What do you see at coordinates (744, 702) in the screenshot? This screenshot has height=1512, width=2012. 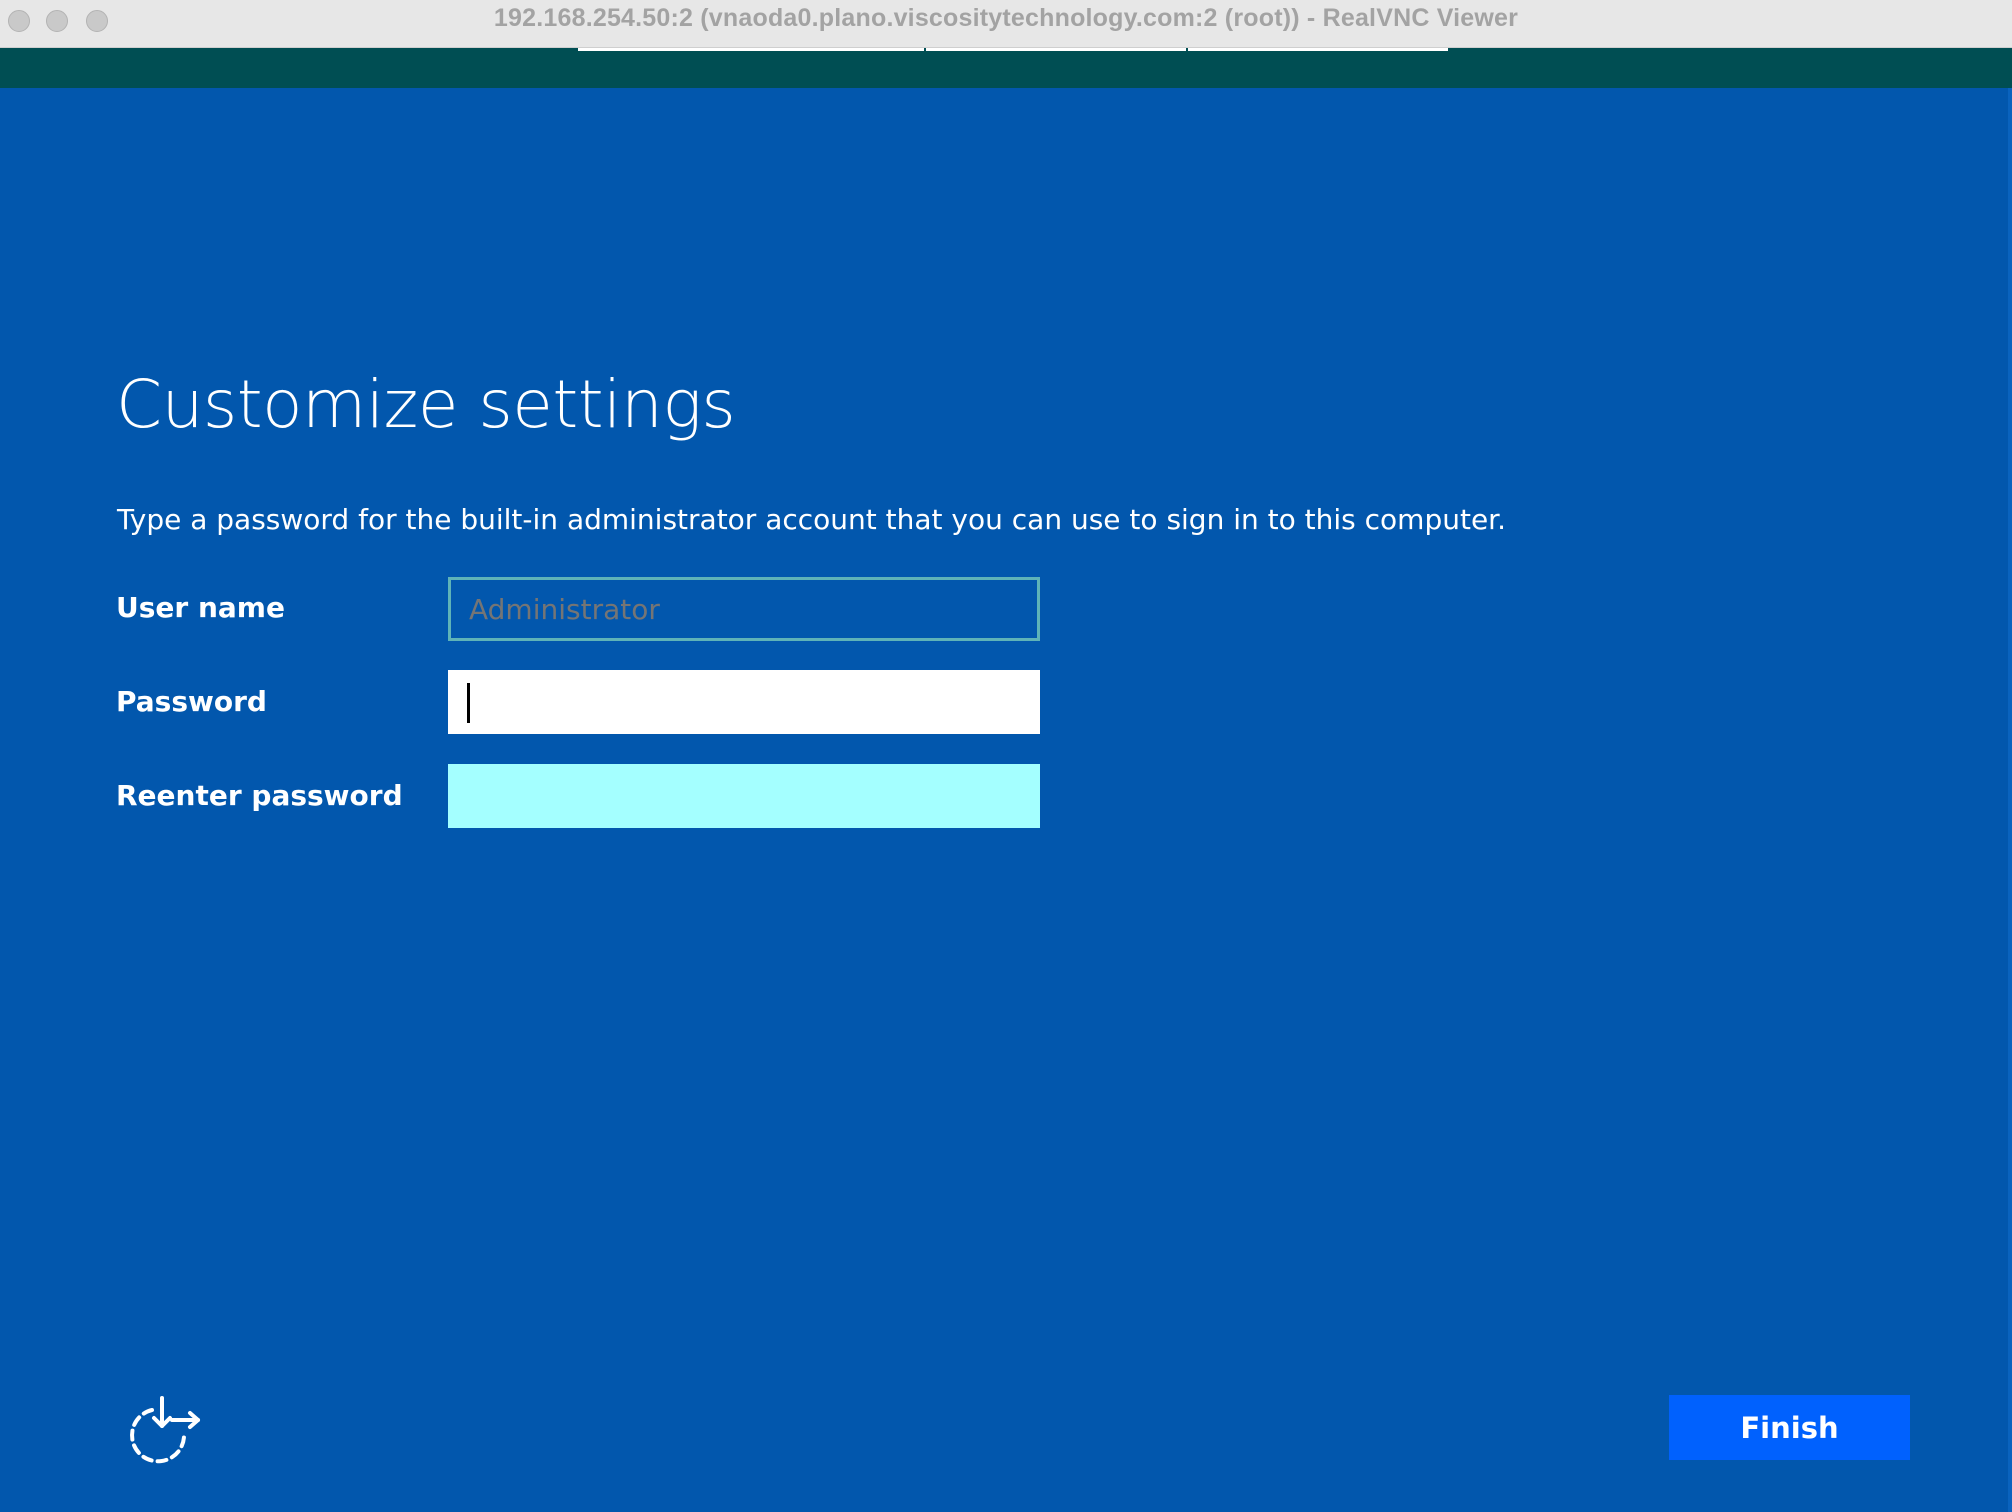 I see `password-field` at bounding box center [744, 702].